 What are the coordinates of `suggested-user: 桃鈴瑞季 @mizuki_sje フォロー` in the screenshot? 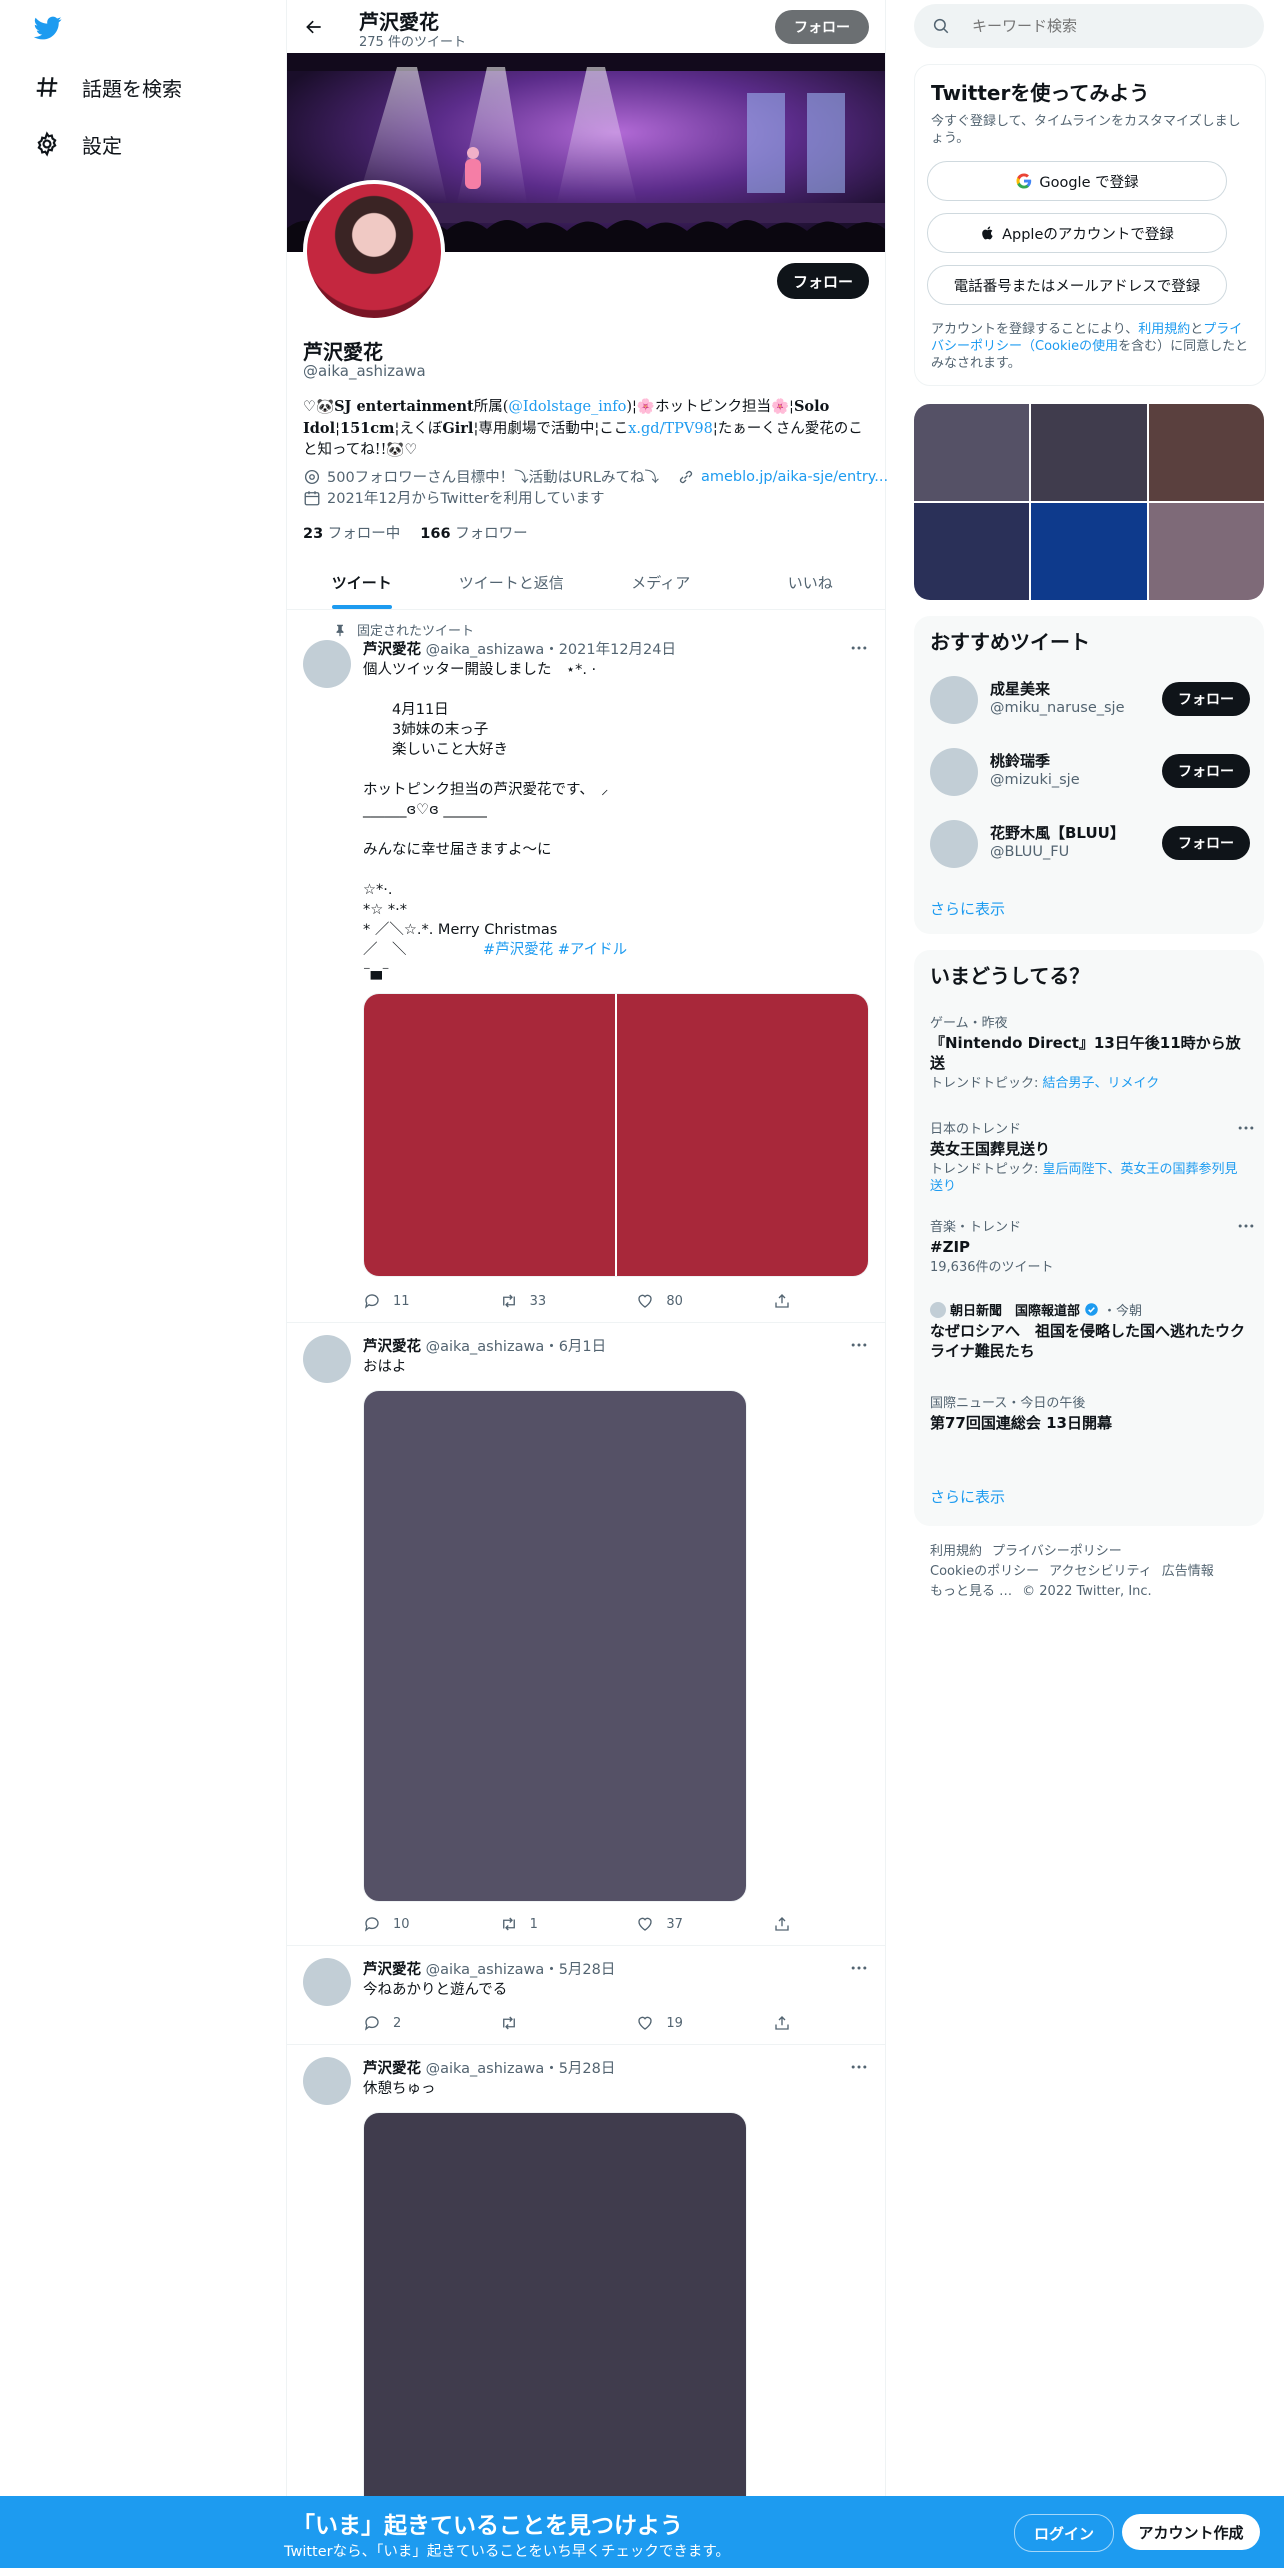 It's located at (1090, 772).